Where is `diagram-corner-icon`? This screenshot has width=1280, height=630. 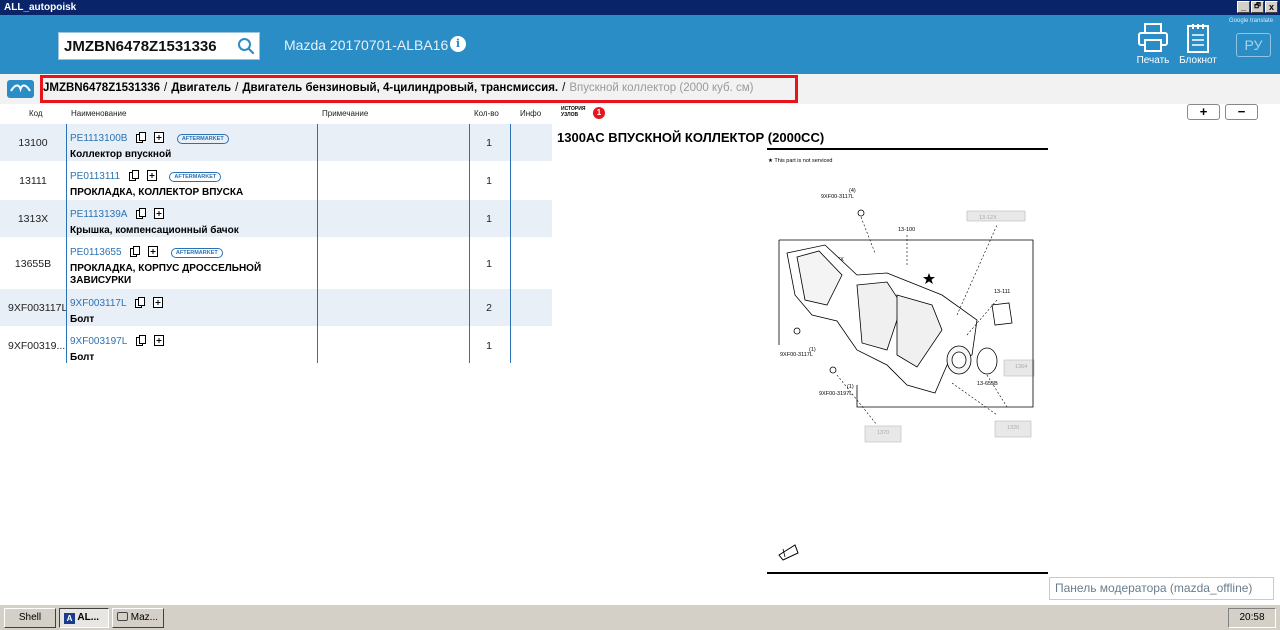 diagram-corner-icon is located at coordinates (788, 552).